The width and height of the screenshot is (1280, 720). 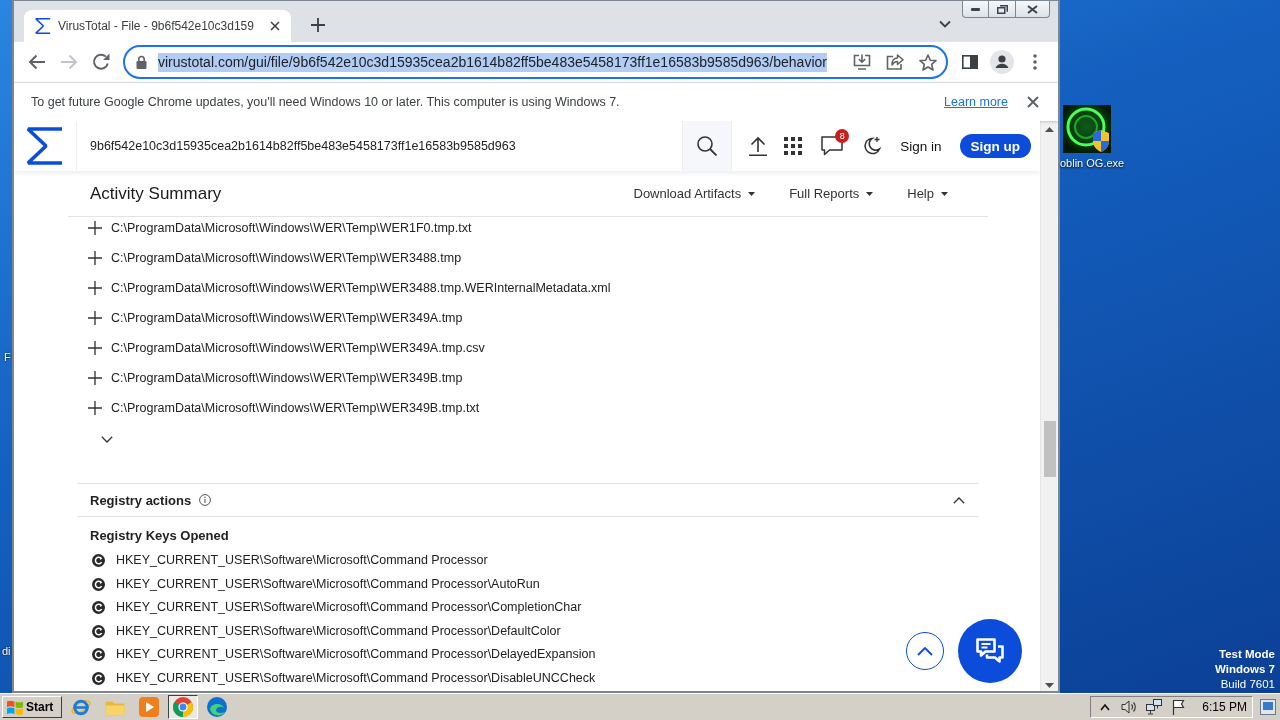 I want to click on scroll-top-button, so click(x=925, y=651).